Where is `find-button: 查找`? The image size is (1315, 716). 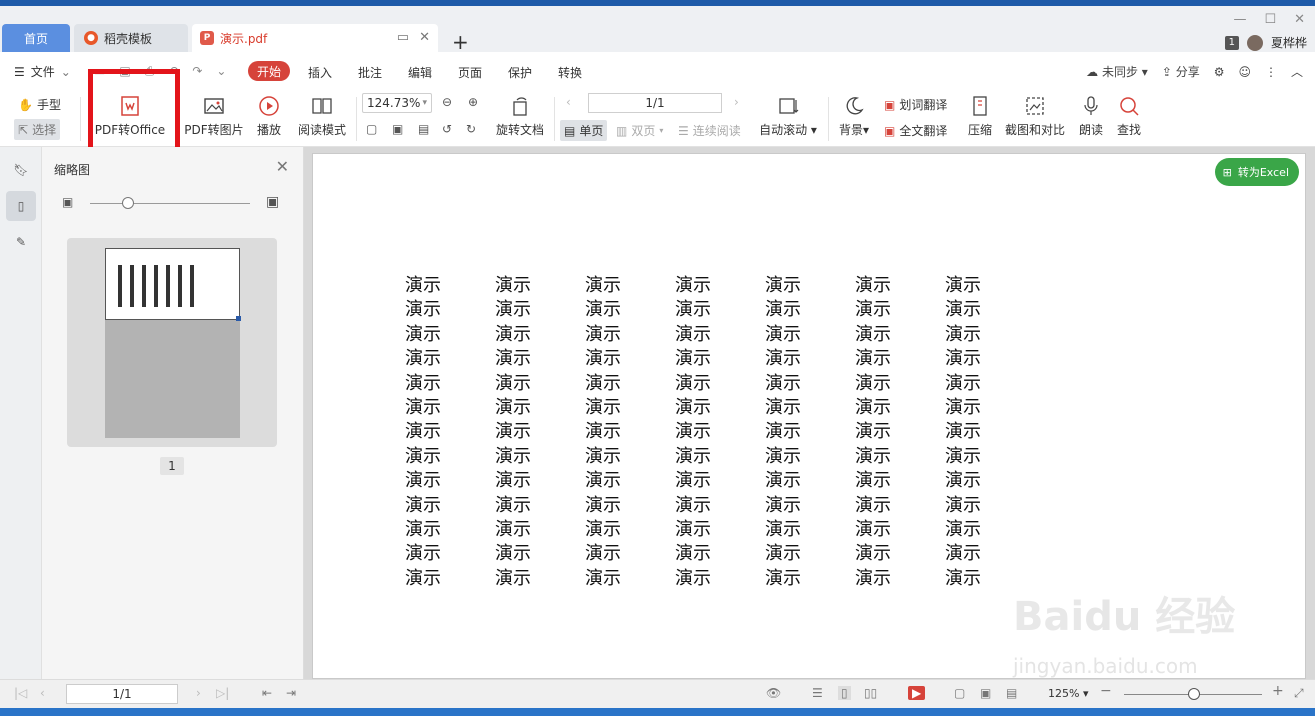 find-button: 查找 is located at coordinates (1129, 115).